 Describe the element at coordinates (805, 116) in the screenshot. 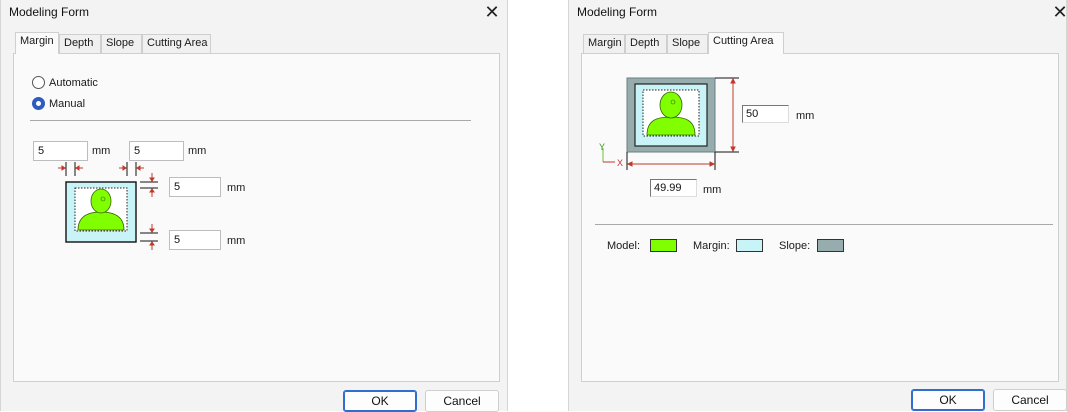

I see `height-unit: mm` at that location.